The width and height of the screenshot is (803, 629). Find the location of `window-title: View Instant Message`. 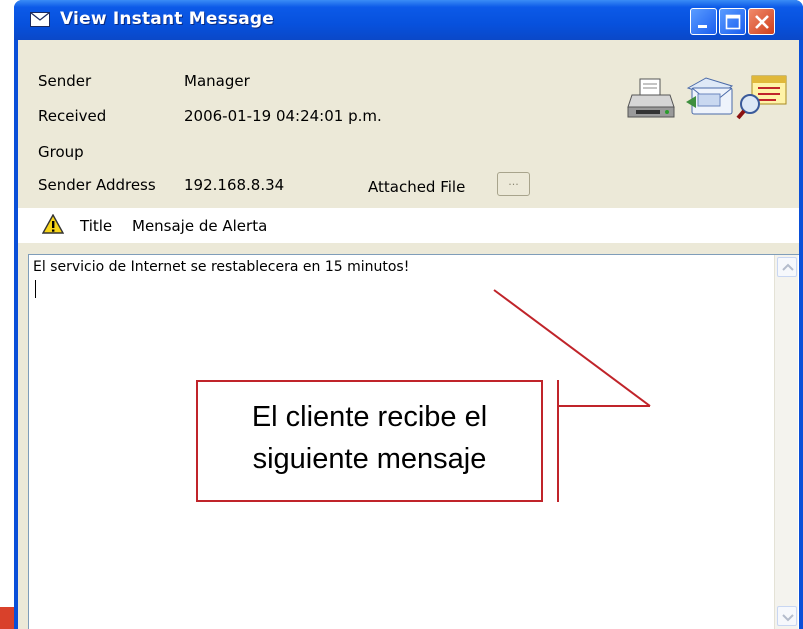

window-title: View Instant Message is located at coordinates (167, 19).